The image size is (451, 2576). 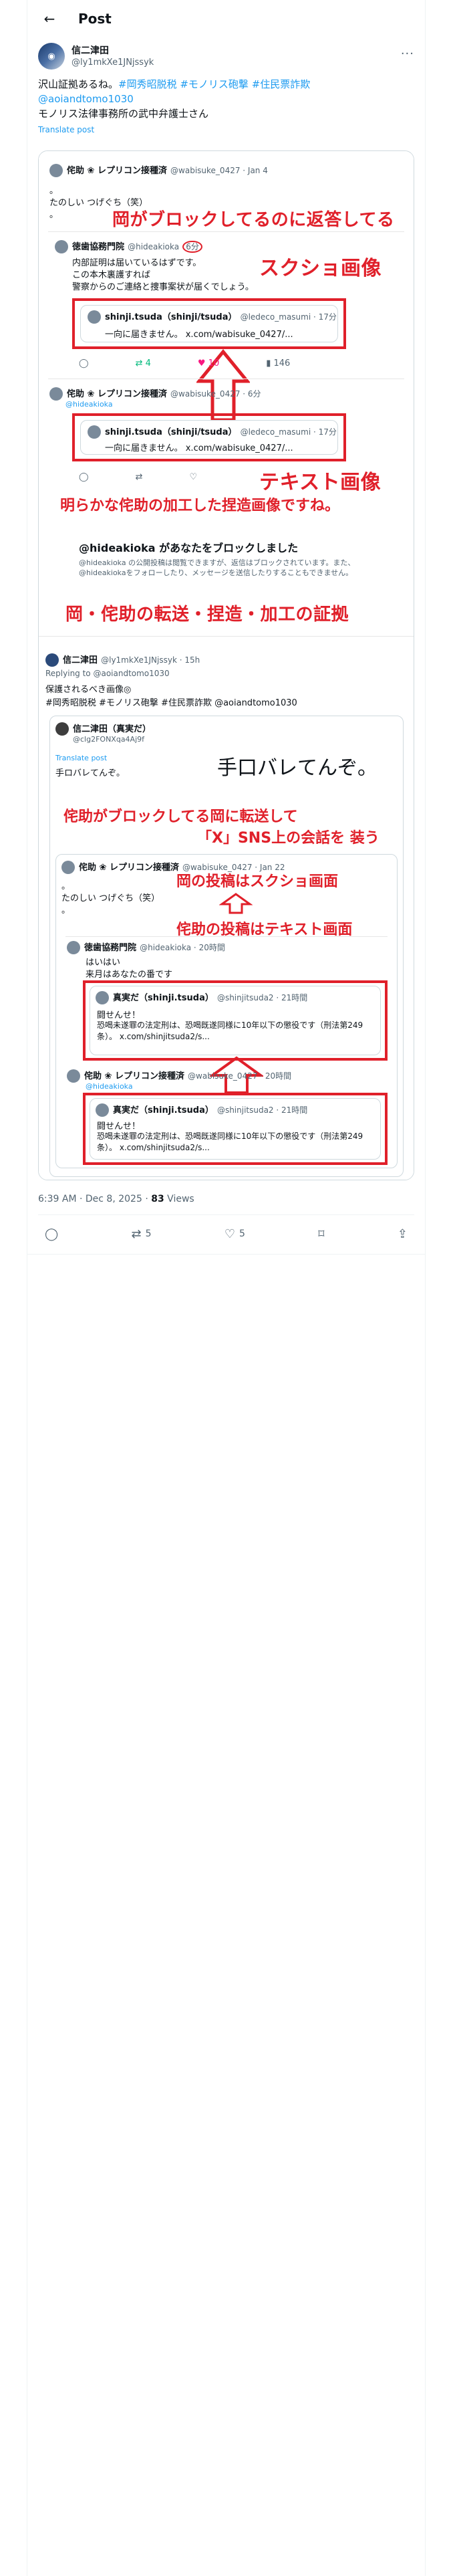 I want to click on image2-author-name: 信二津田, so click(x=80, y=660).